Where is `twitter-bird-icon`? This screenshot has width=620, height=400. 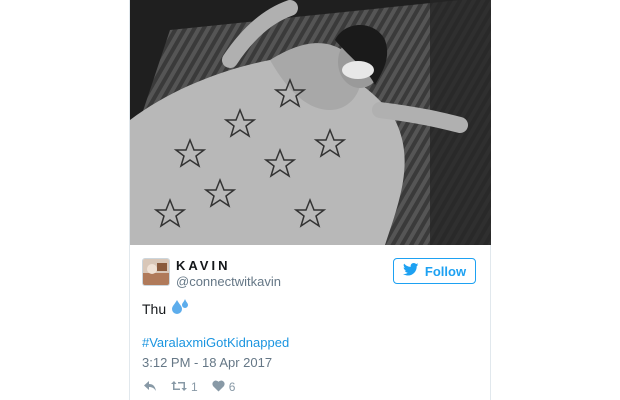 twitter-bird-icon is located at coordinates (410, 271).